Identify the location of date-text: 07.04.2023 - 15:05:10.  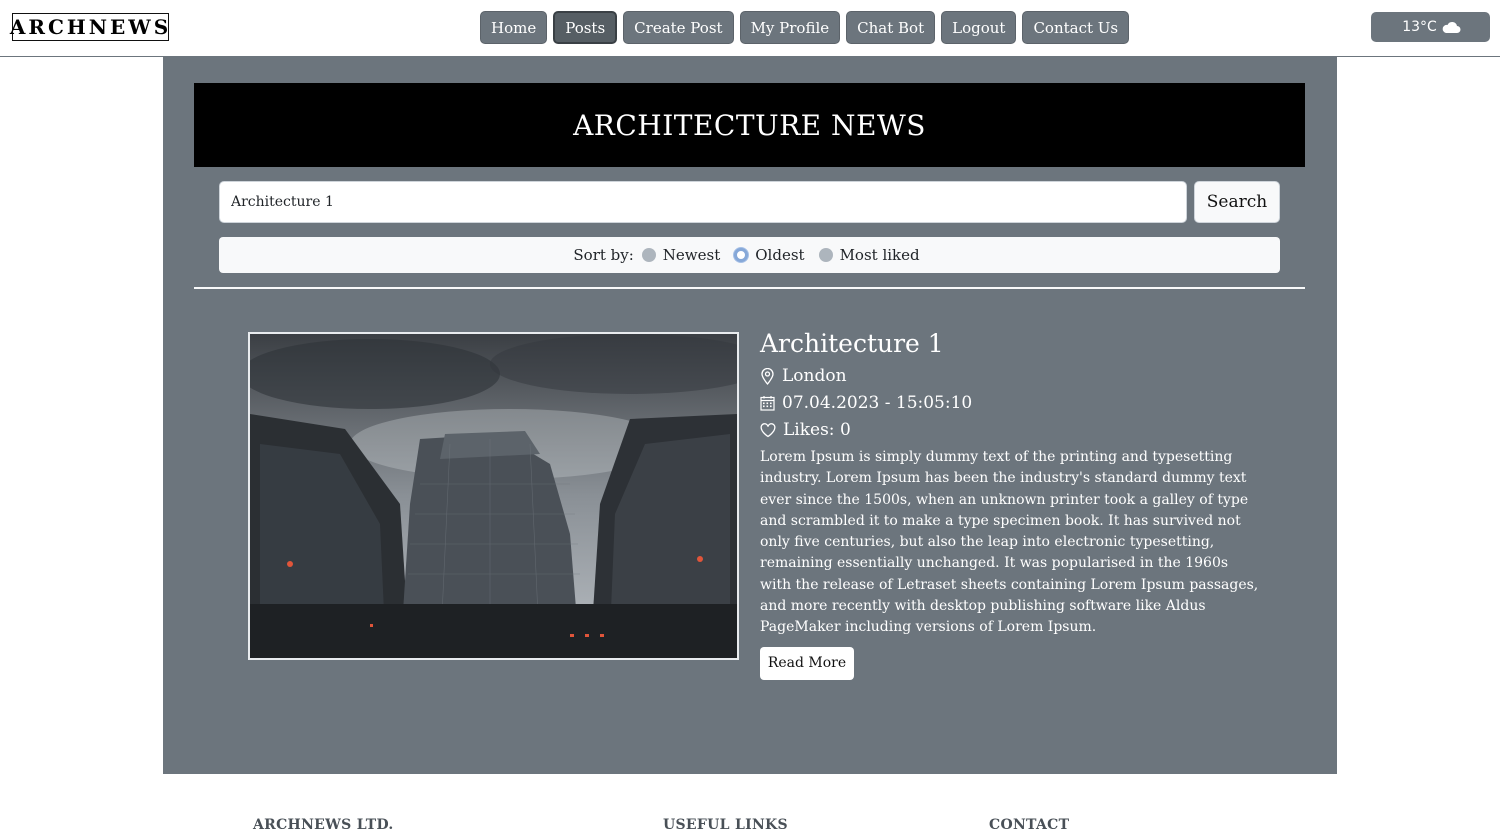
(877, 403).